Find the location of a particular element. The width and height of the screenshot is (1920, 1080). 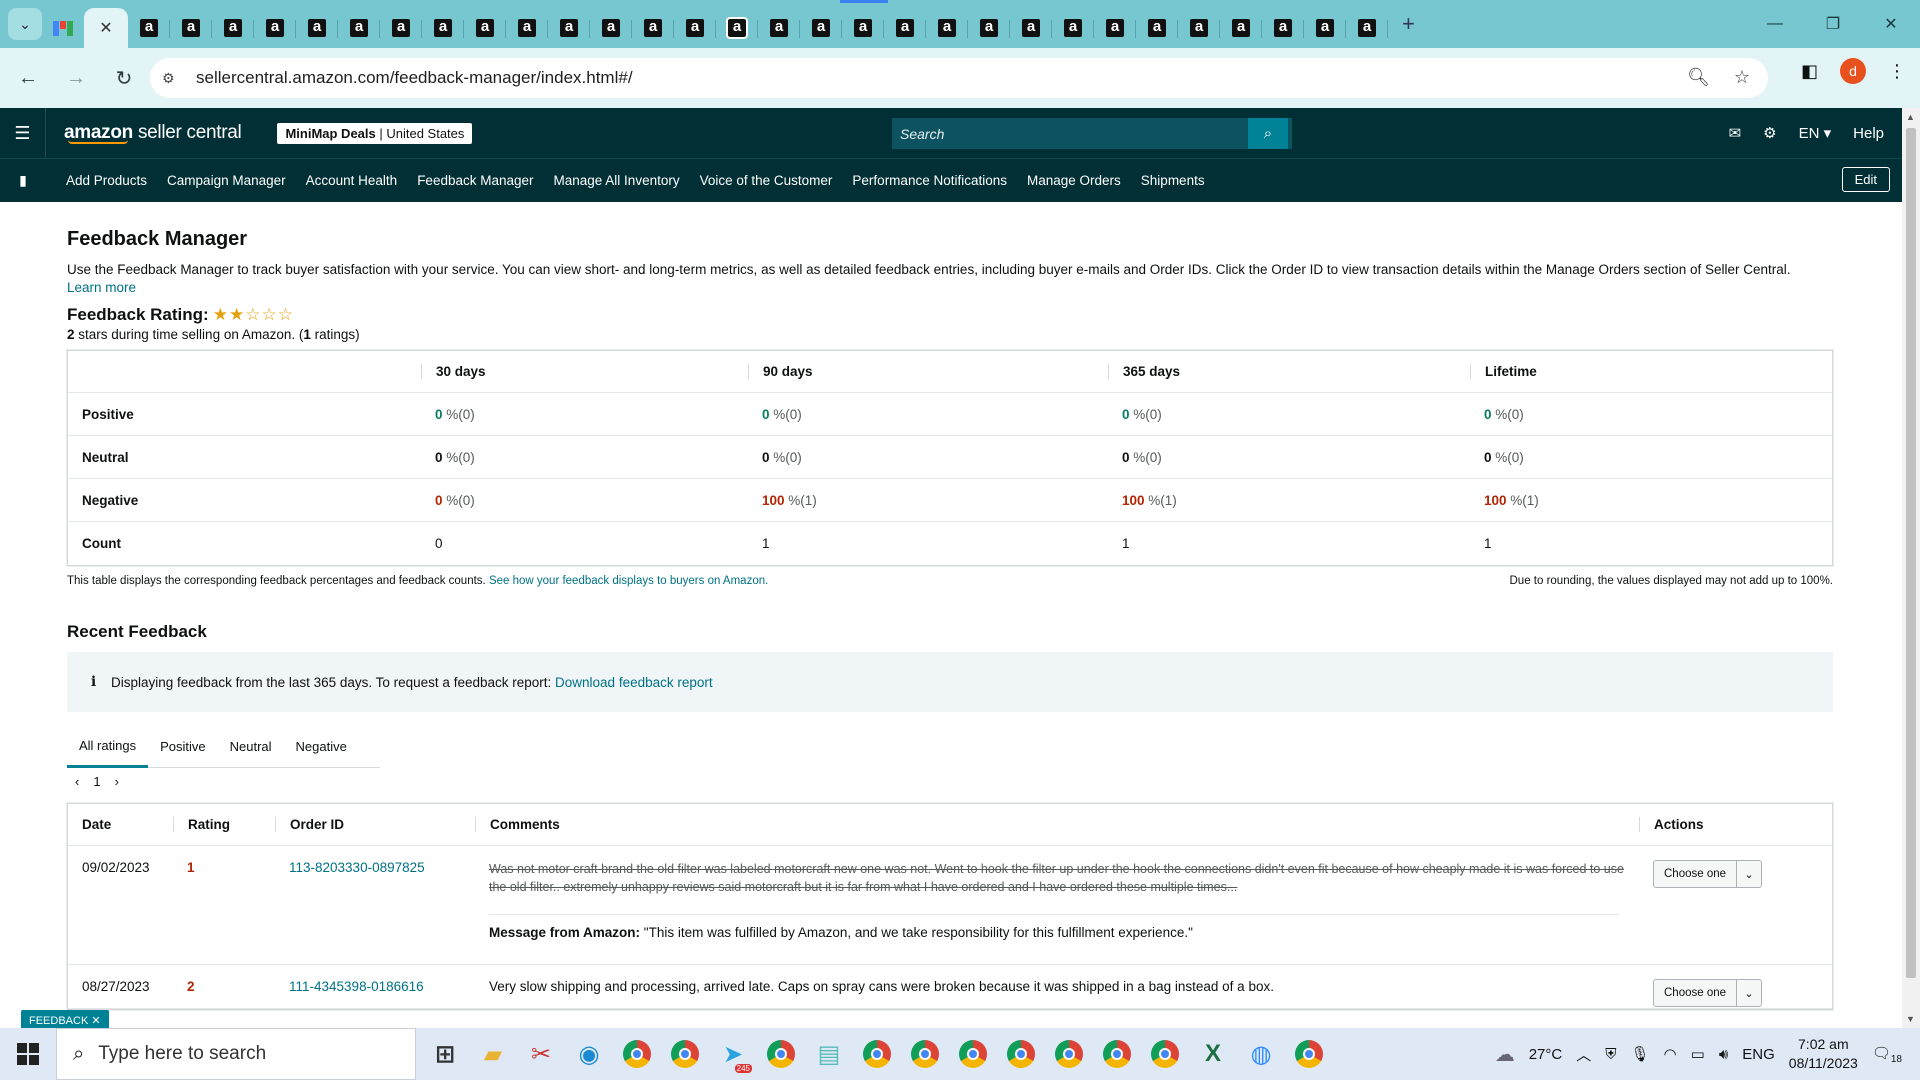

telegram-icon: ➤ 245 is located at coordinates (733, 1054).